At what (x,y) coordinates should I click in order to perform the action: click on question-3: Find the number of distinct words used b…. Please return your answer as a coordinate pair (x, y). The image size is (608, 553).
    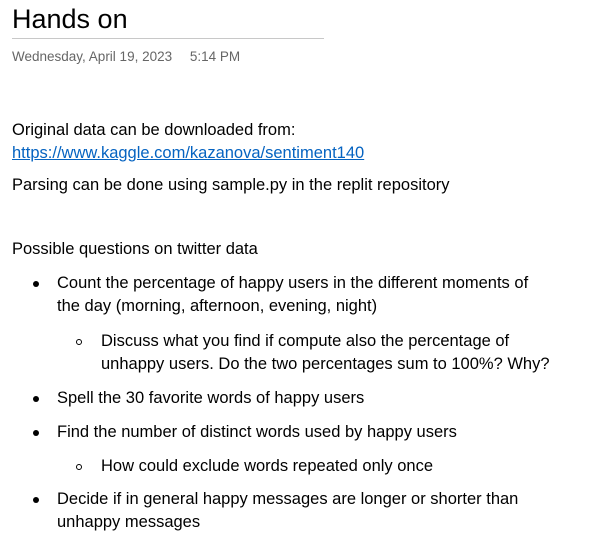
    Looking at the image, I should click on (257, 432).